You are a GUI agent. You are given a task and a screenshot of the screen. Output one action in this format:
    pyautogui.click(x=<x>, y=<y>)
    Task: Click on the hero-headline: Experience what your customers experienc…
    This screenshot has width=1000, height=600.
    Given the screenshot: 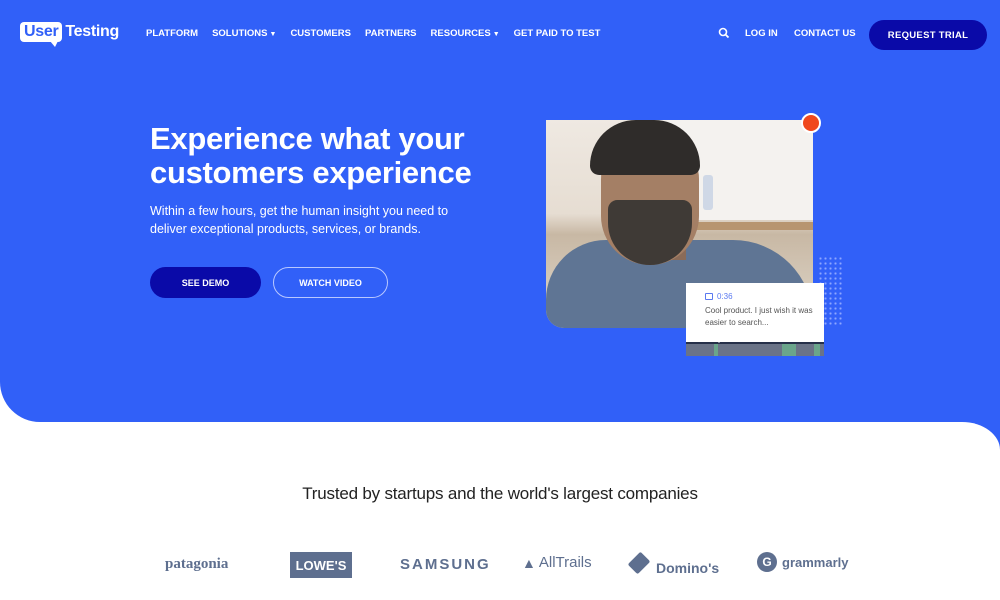 What is the action you would take?
    pyautogui.click(x=311, y=155)
    